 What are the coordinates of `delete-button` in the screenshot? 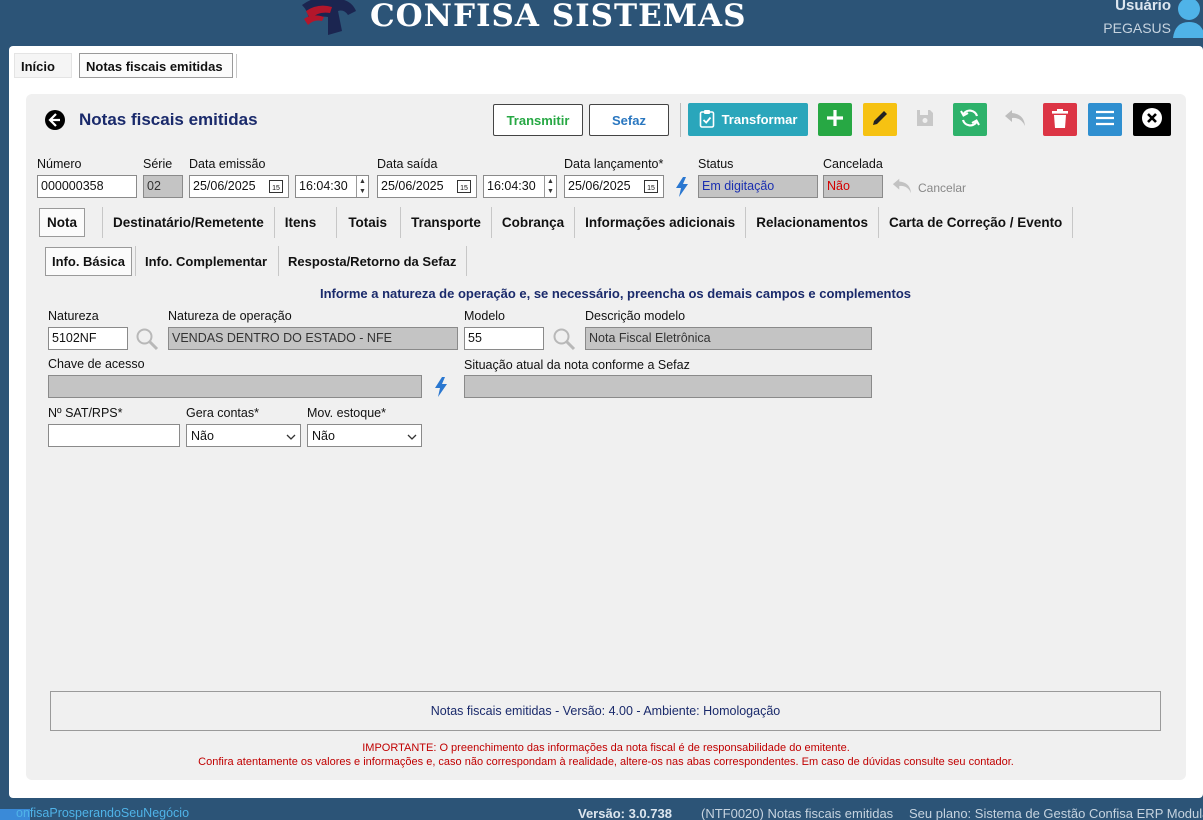 It's located at (1060, 119).